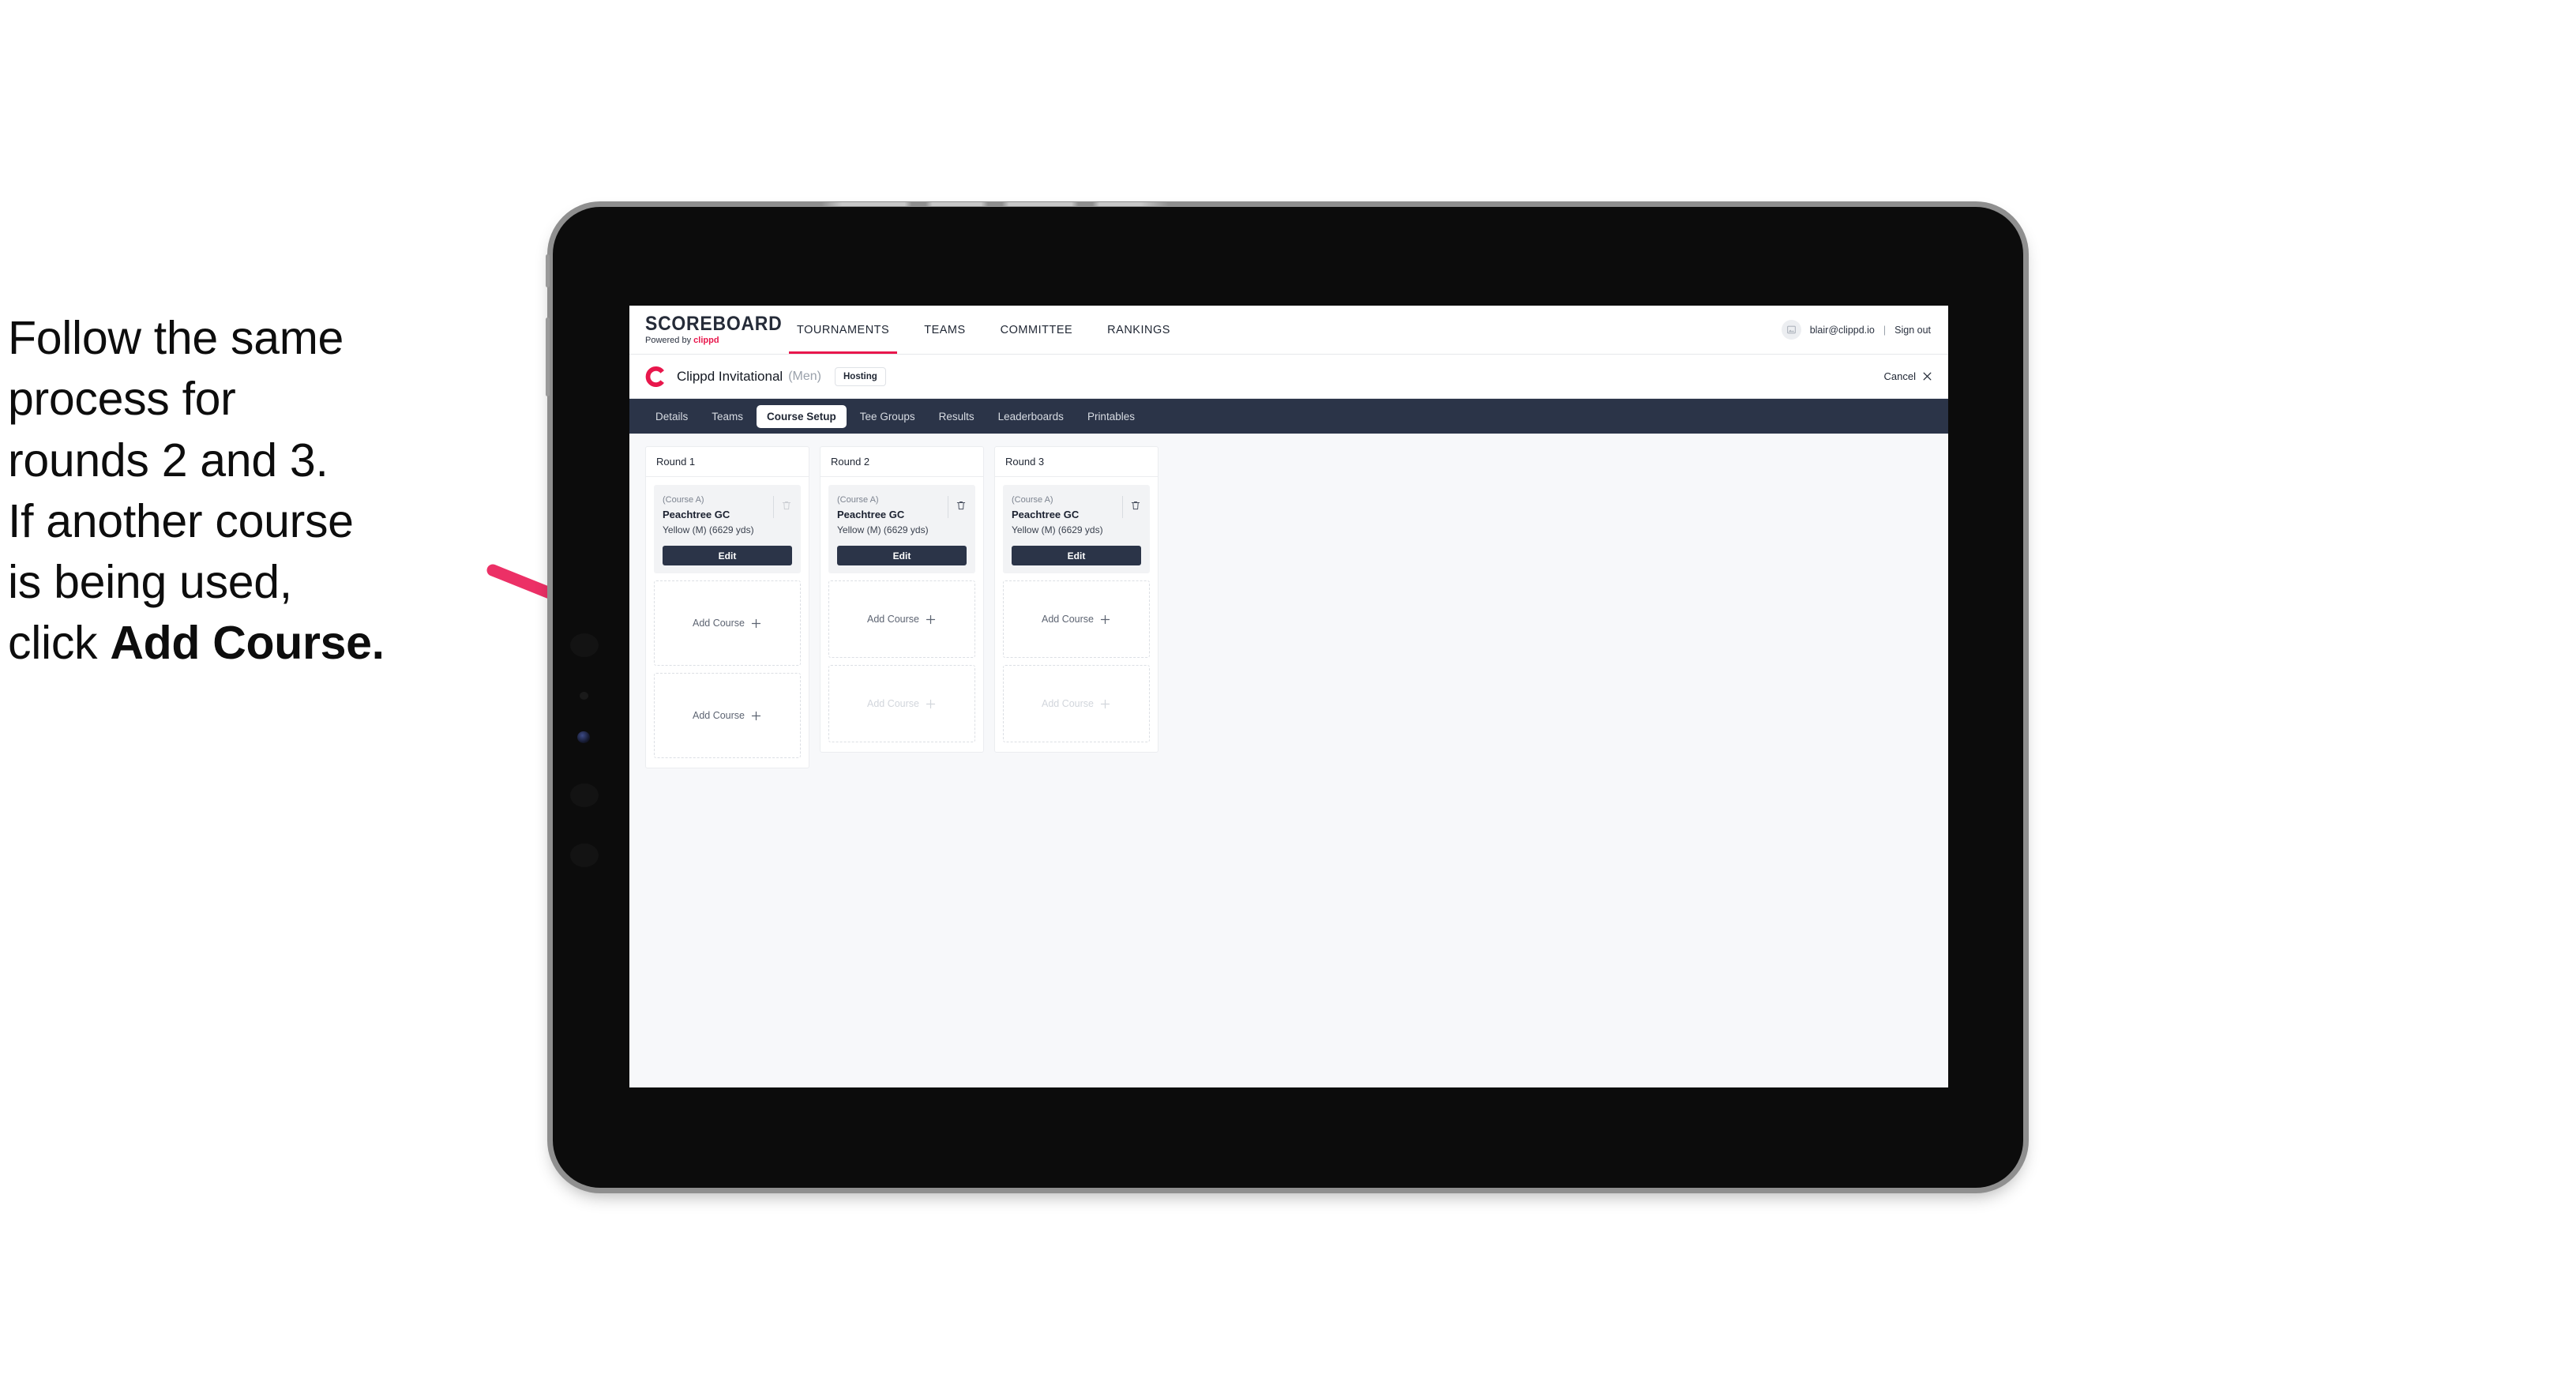  What do you see at coordinates (584, 696) in the screenshot?
I see `tablet-sensor-icon` at bounding box center [584, 696].